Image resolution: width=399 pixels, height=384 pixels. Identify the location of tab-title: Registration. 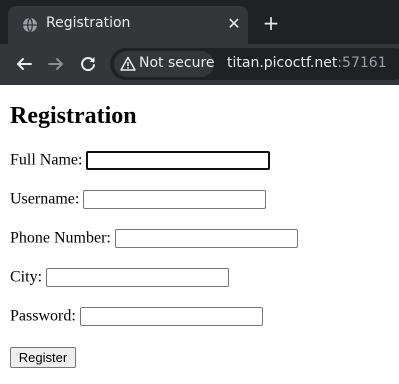
(88, 23).